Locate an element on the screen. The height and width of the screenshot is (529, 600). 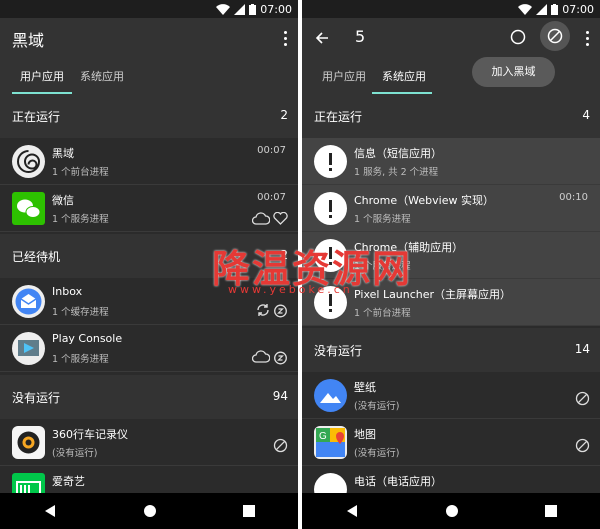
app-name: 黑域 is located at coordinates (63, 153).